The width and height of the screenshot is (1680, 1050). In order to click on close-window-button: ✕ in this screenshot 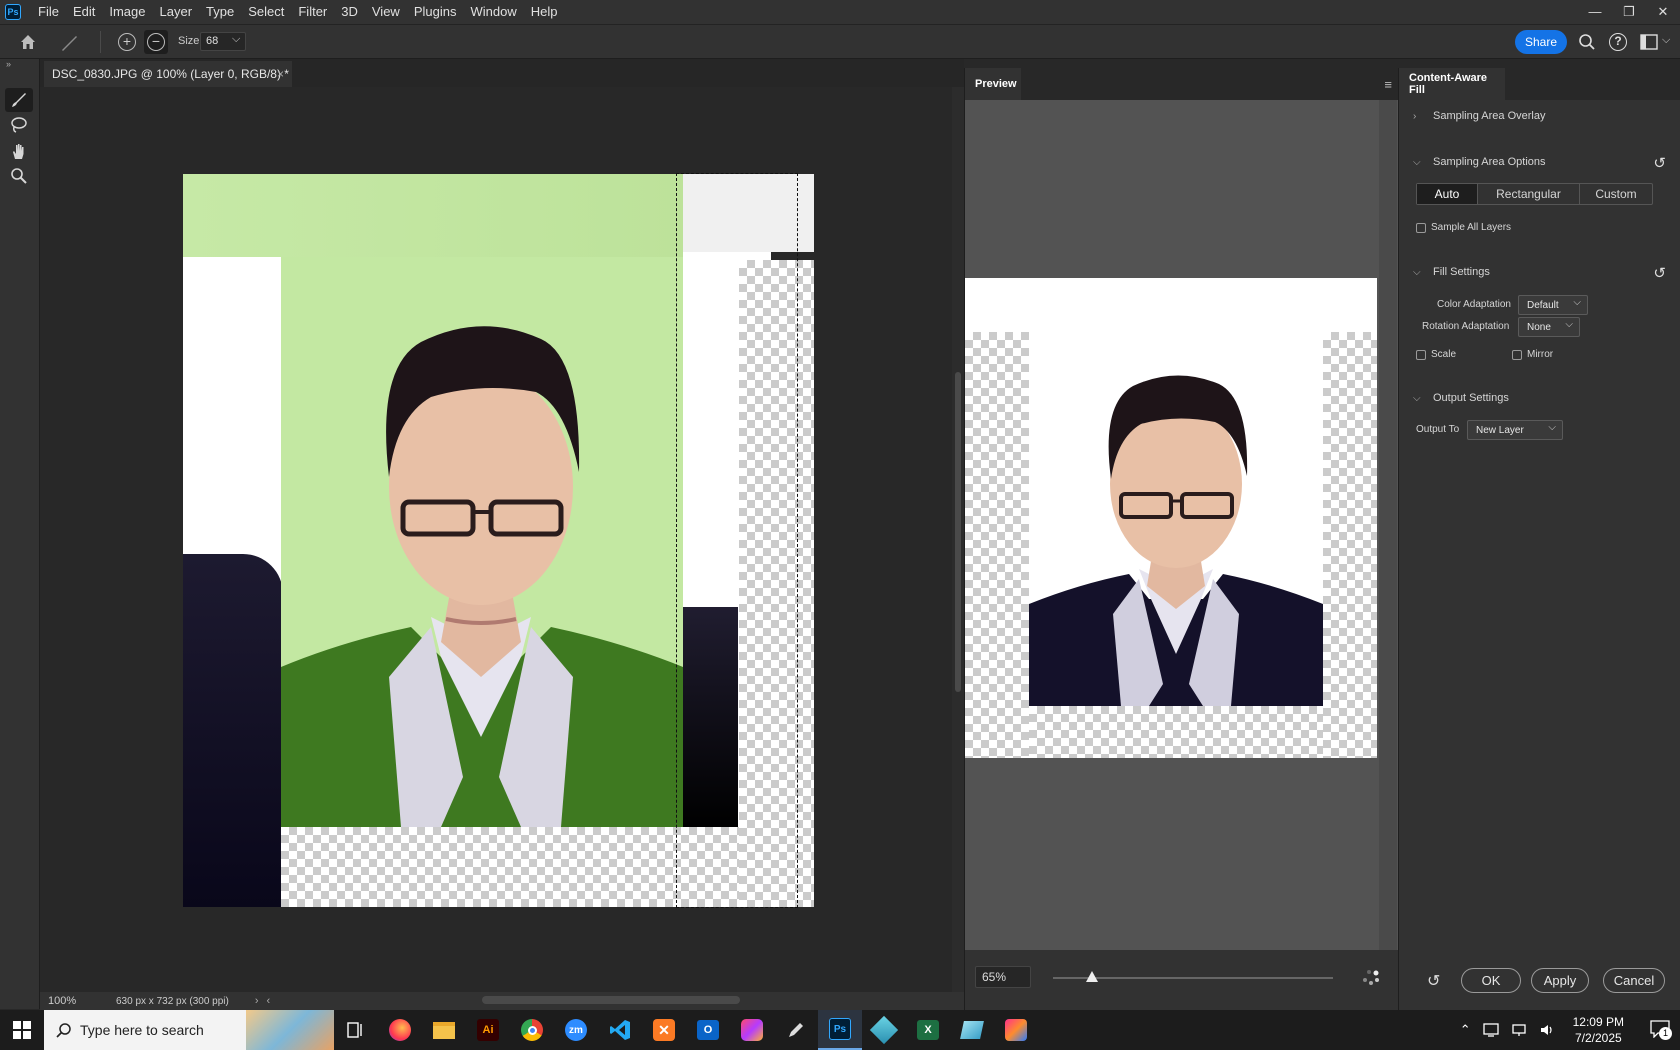, I will do `click(1663, 12)`.